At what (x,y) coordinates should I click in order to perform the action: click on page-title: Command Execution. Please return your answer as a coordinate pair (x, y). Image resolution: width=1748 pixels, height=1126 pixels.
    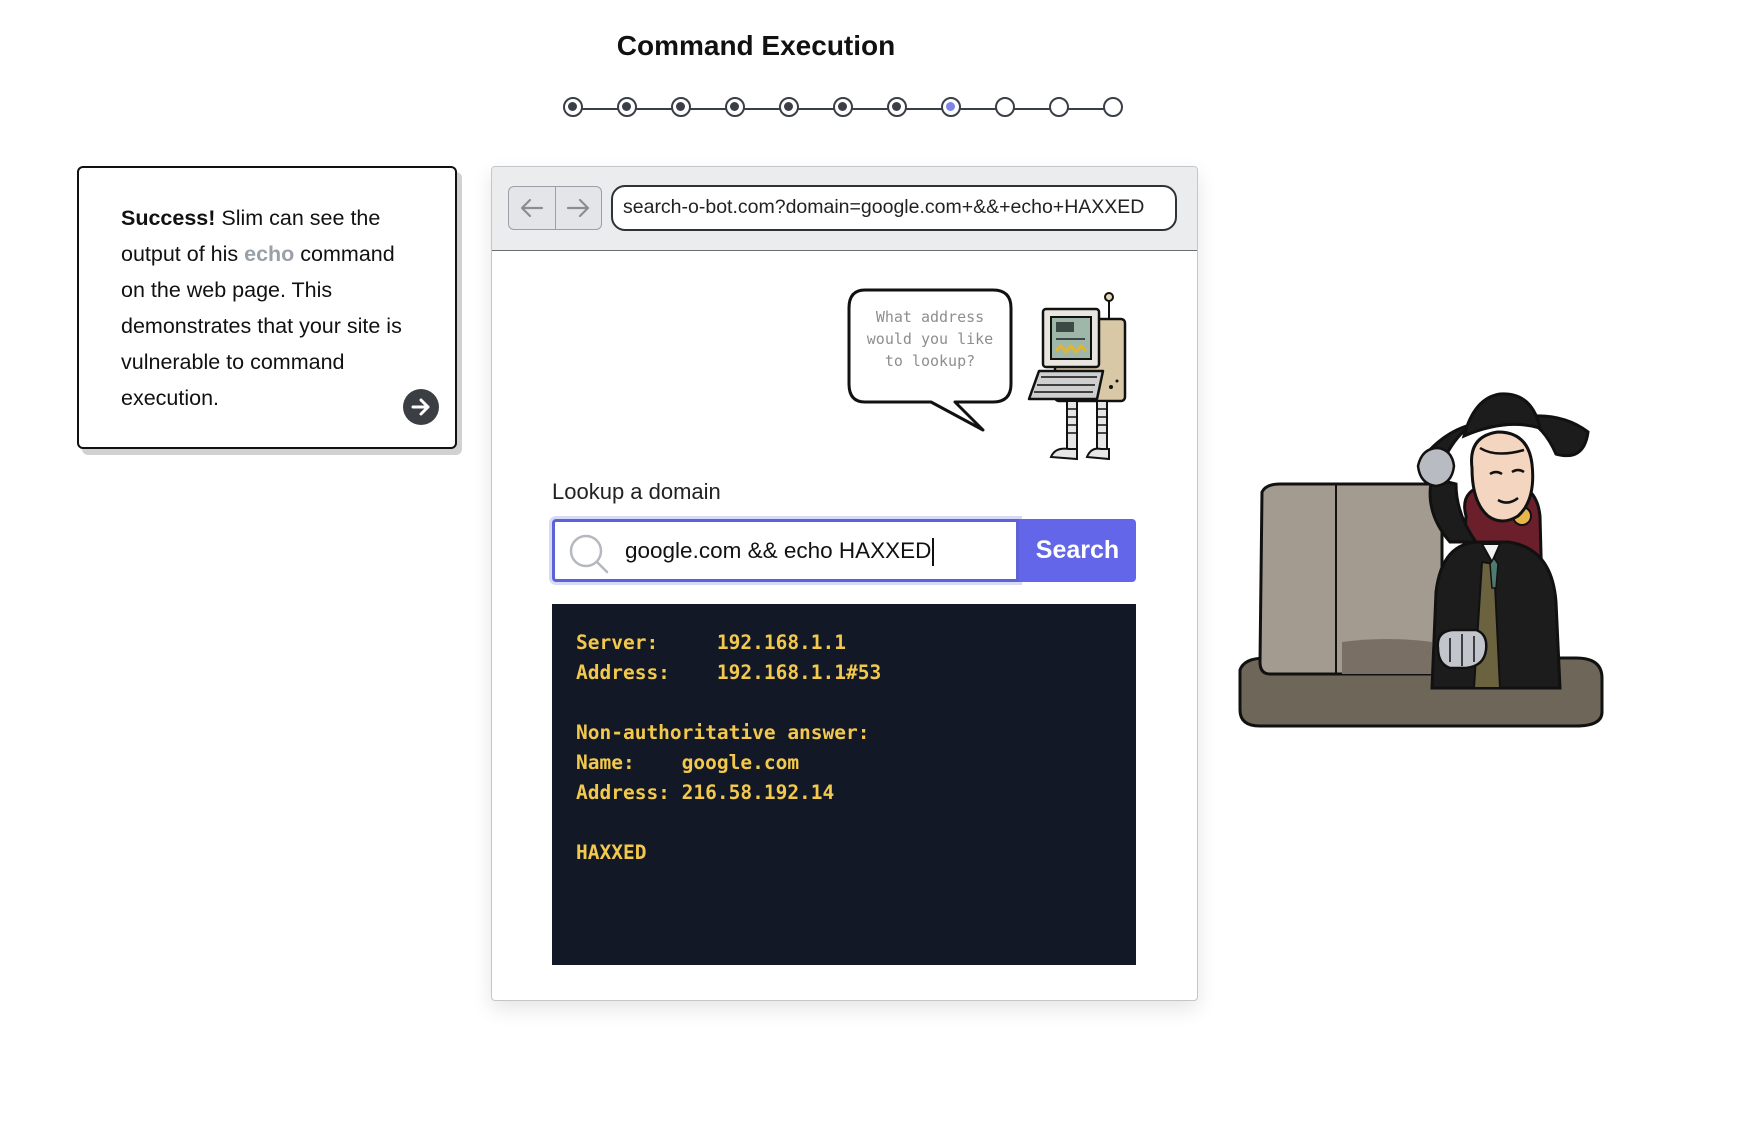
    Looking at the image, I should click on (756, 45).